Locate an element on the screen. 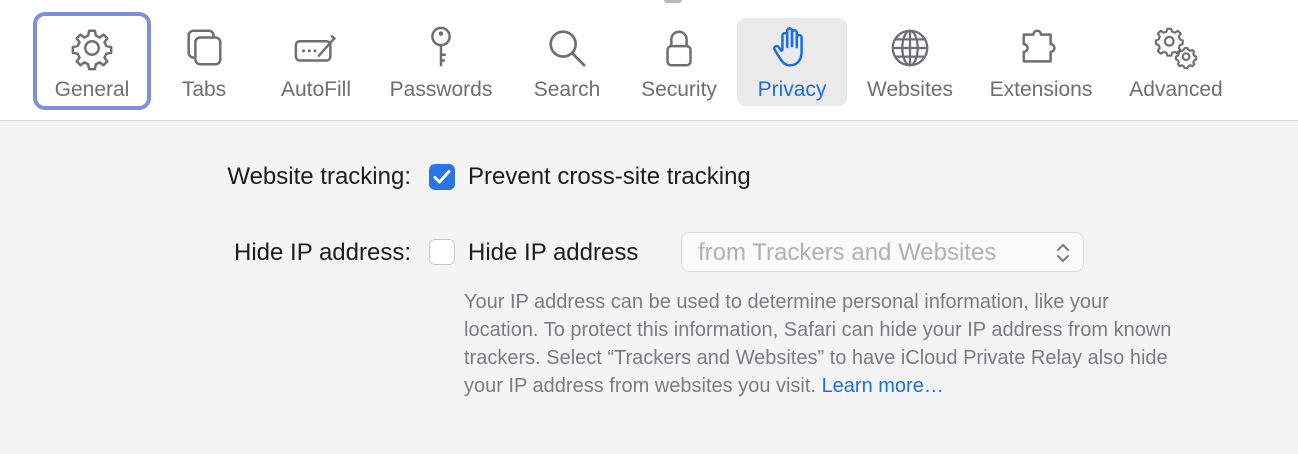 The height and width of the screenshot is (454, 1298). prevent-cross-site-tracking-label: Prevent cross-site tracking is located at coordinates (609, 177).